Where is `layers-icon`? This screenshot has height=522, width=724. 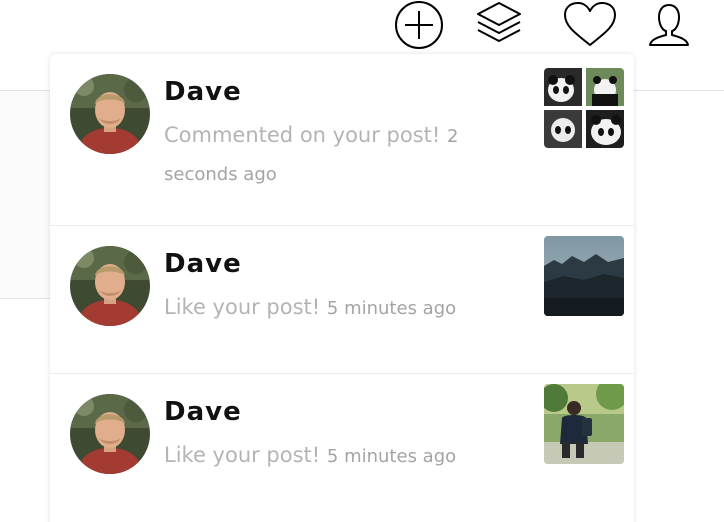
layers-icon is located at coordinates (499, 22).